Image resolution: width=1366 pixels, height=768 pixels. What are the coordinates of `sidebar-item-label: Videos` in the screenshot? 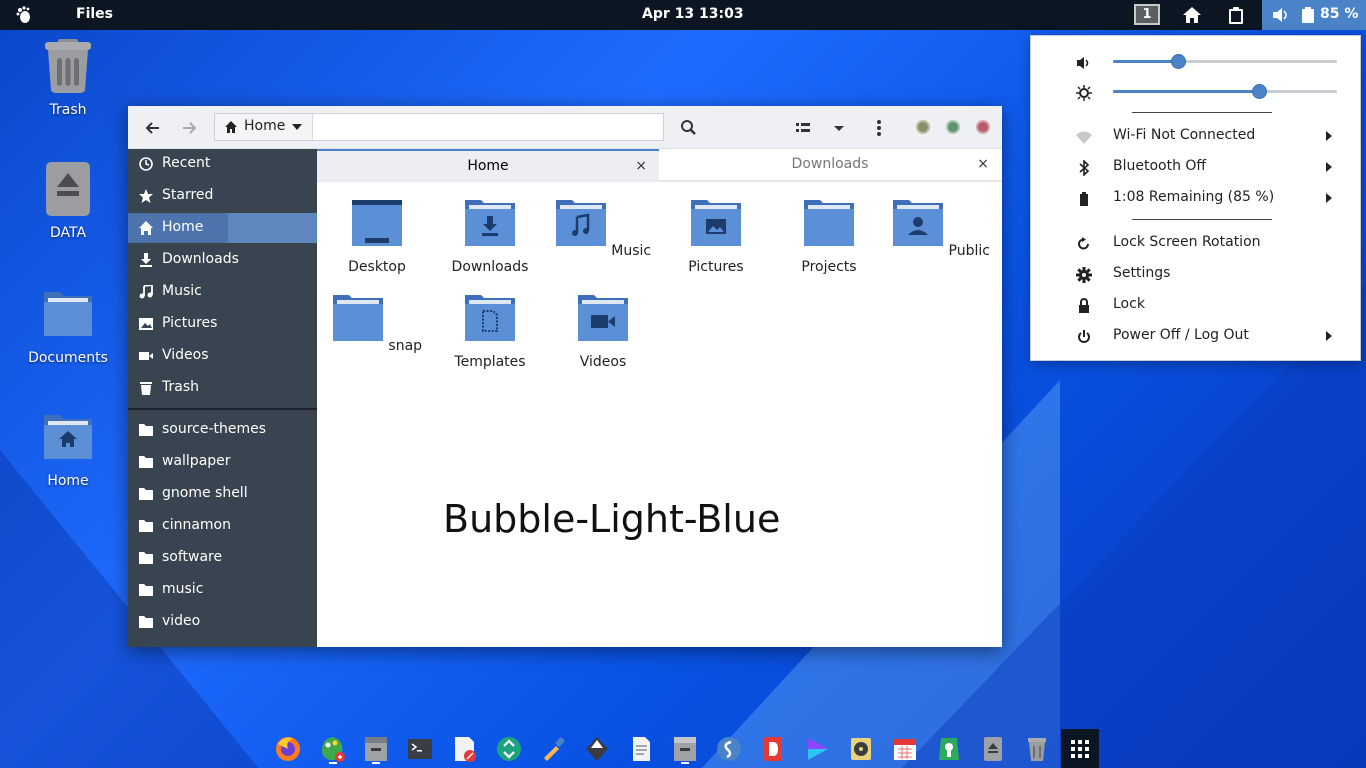 It's located at (185, 355).